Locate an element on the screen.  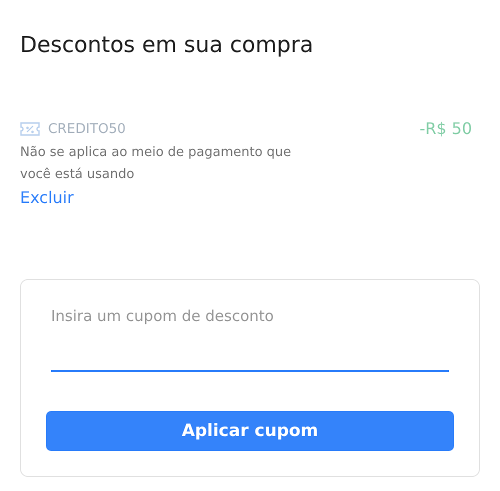
coupon-field: Insira um cupom de desconto is located at coordinates (250, 338).